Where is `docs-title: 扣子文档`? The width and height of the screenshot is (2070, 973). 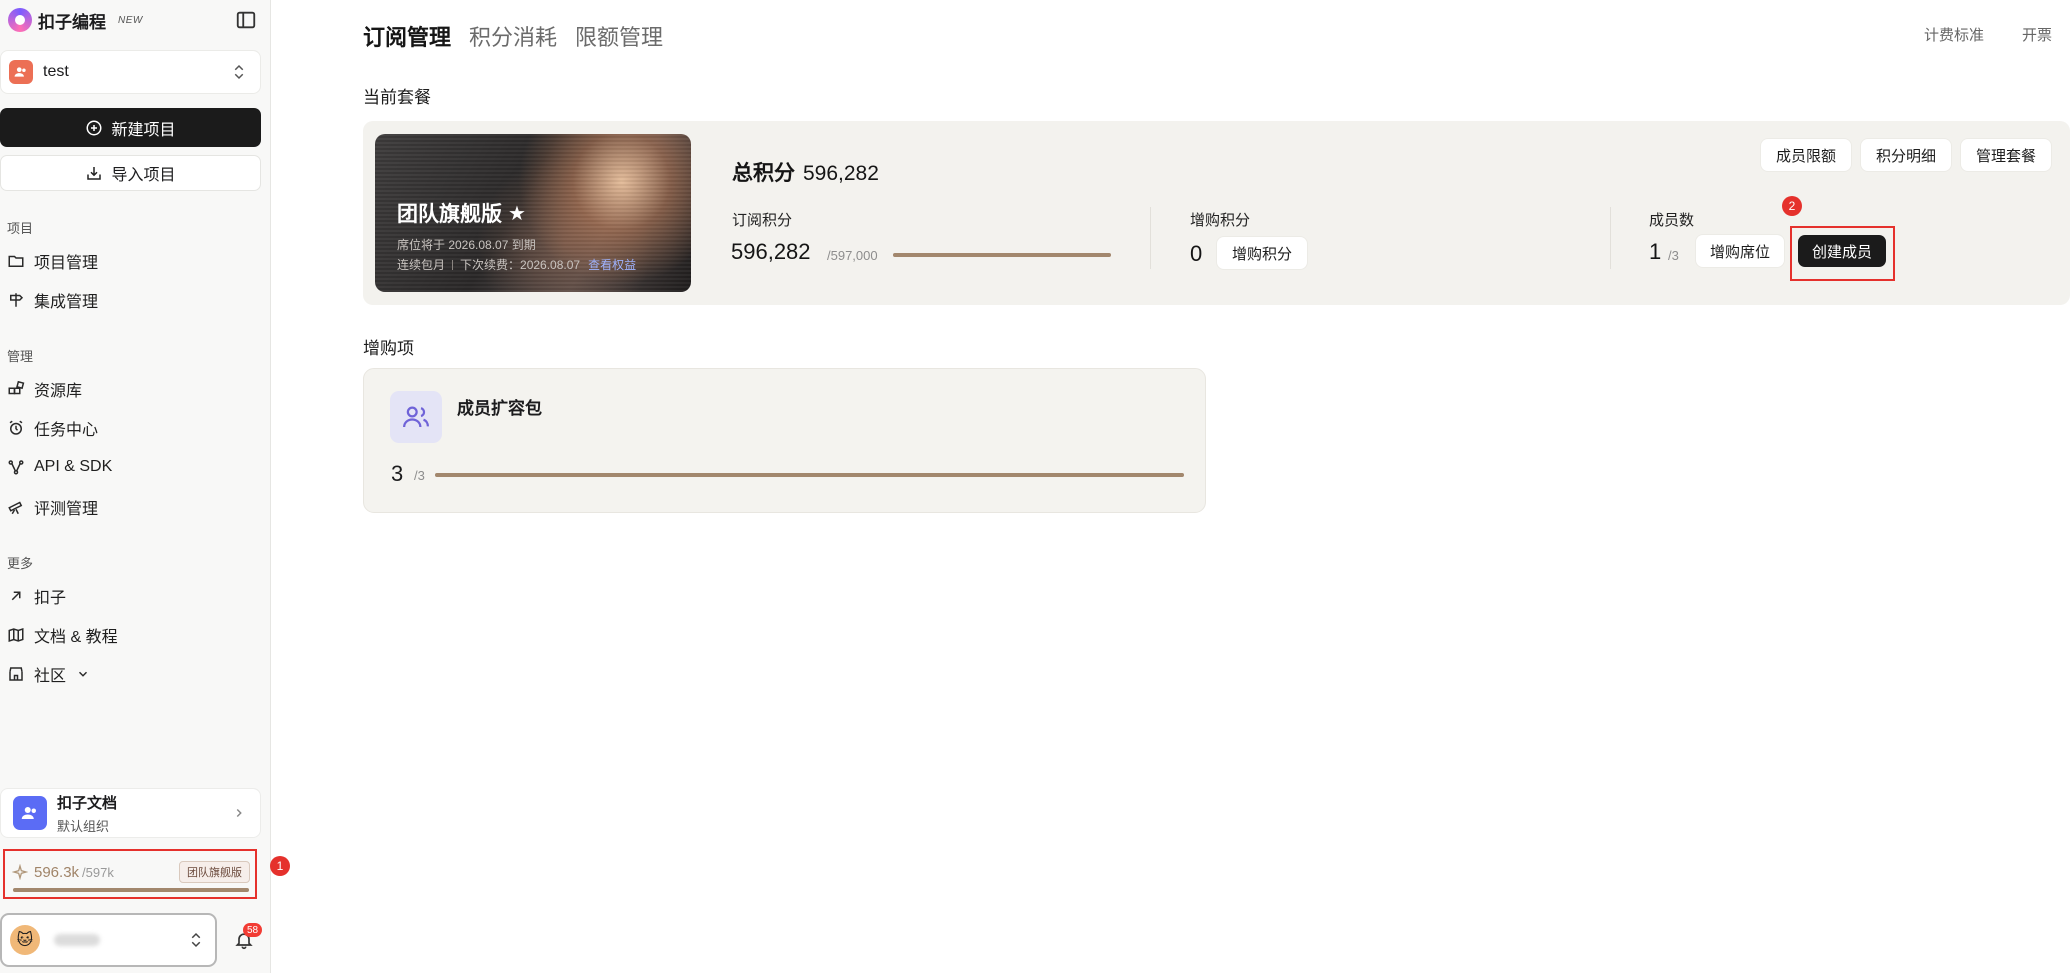
docs-title: 扣子文档 is located at coordinates (87, 803).